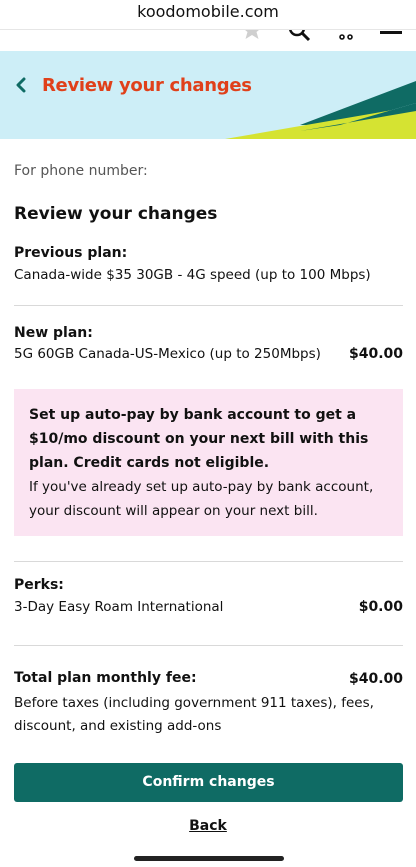 Image resolution: width=416 pixels, height=867 pixels. I want to click on back-link: Back, so click(208, 826).